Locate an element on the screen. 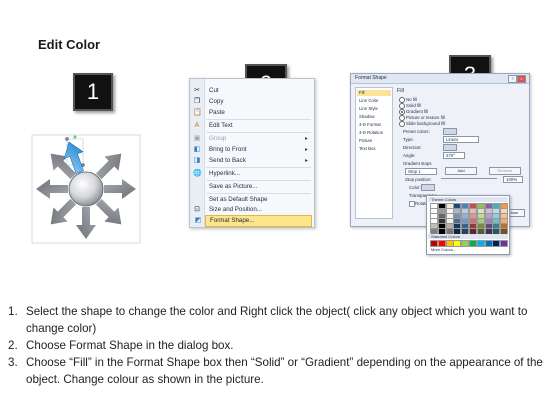 This screenshot has height=420, width=560. instruction-item: 2. Choose Format Shape in the dialog box. is located at coordinates (282, 345).